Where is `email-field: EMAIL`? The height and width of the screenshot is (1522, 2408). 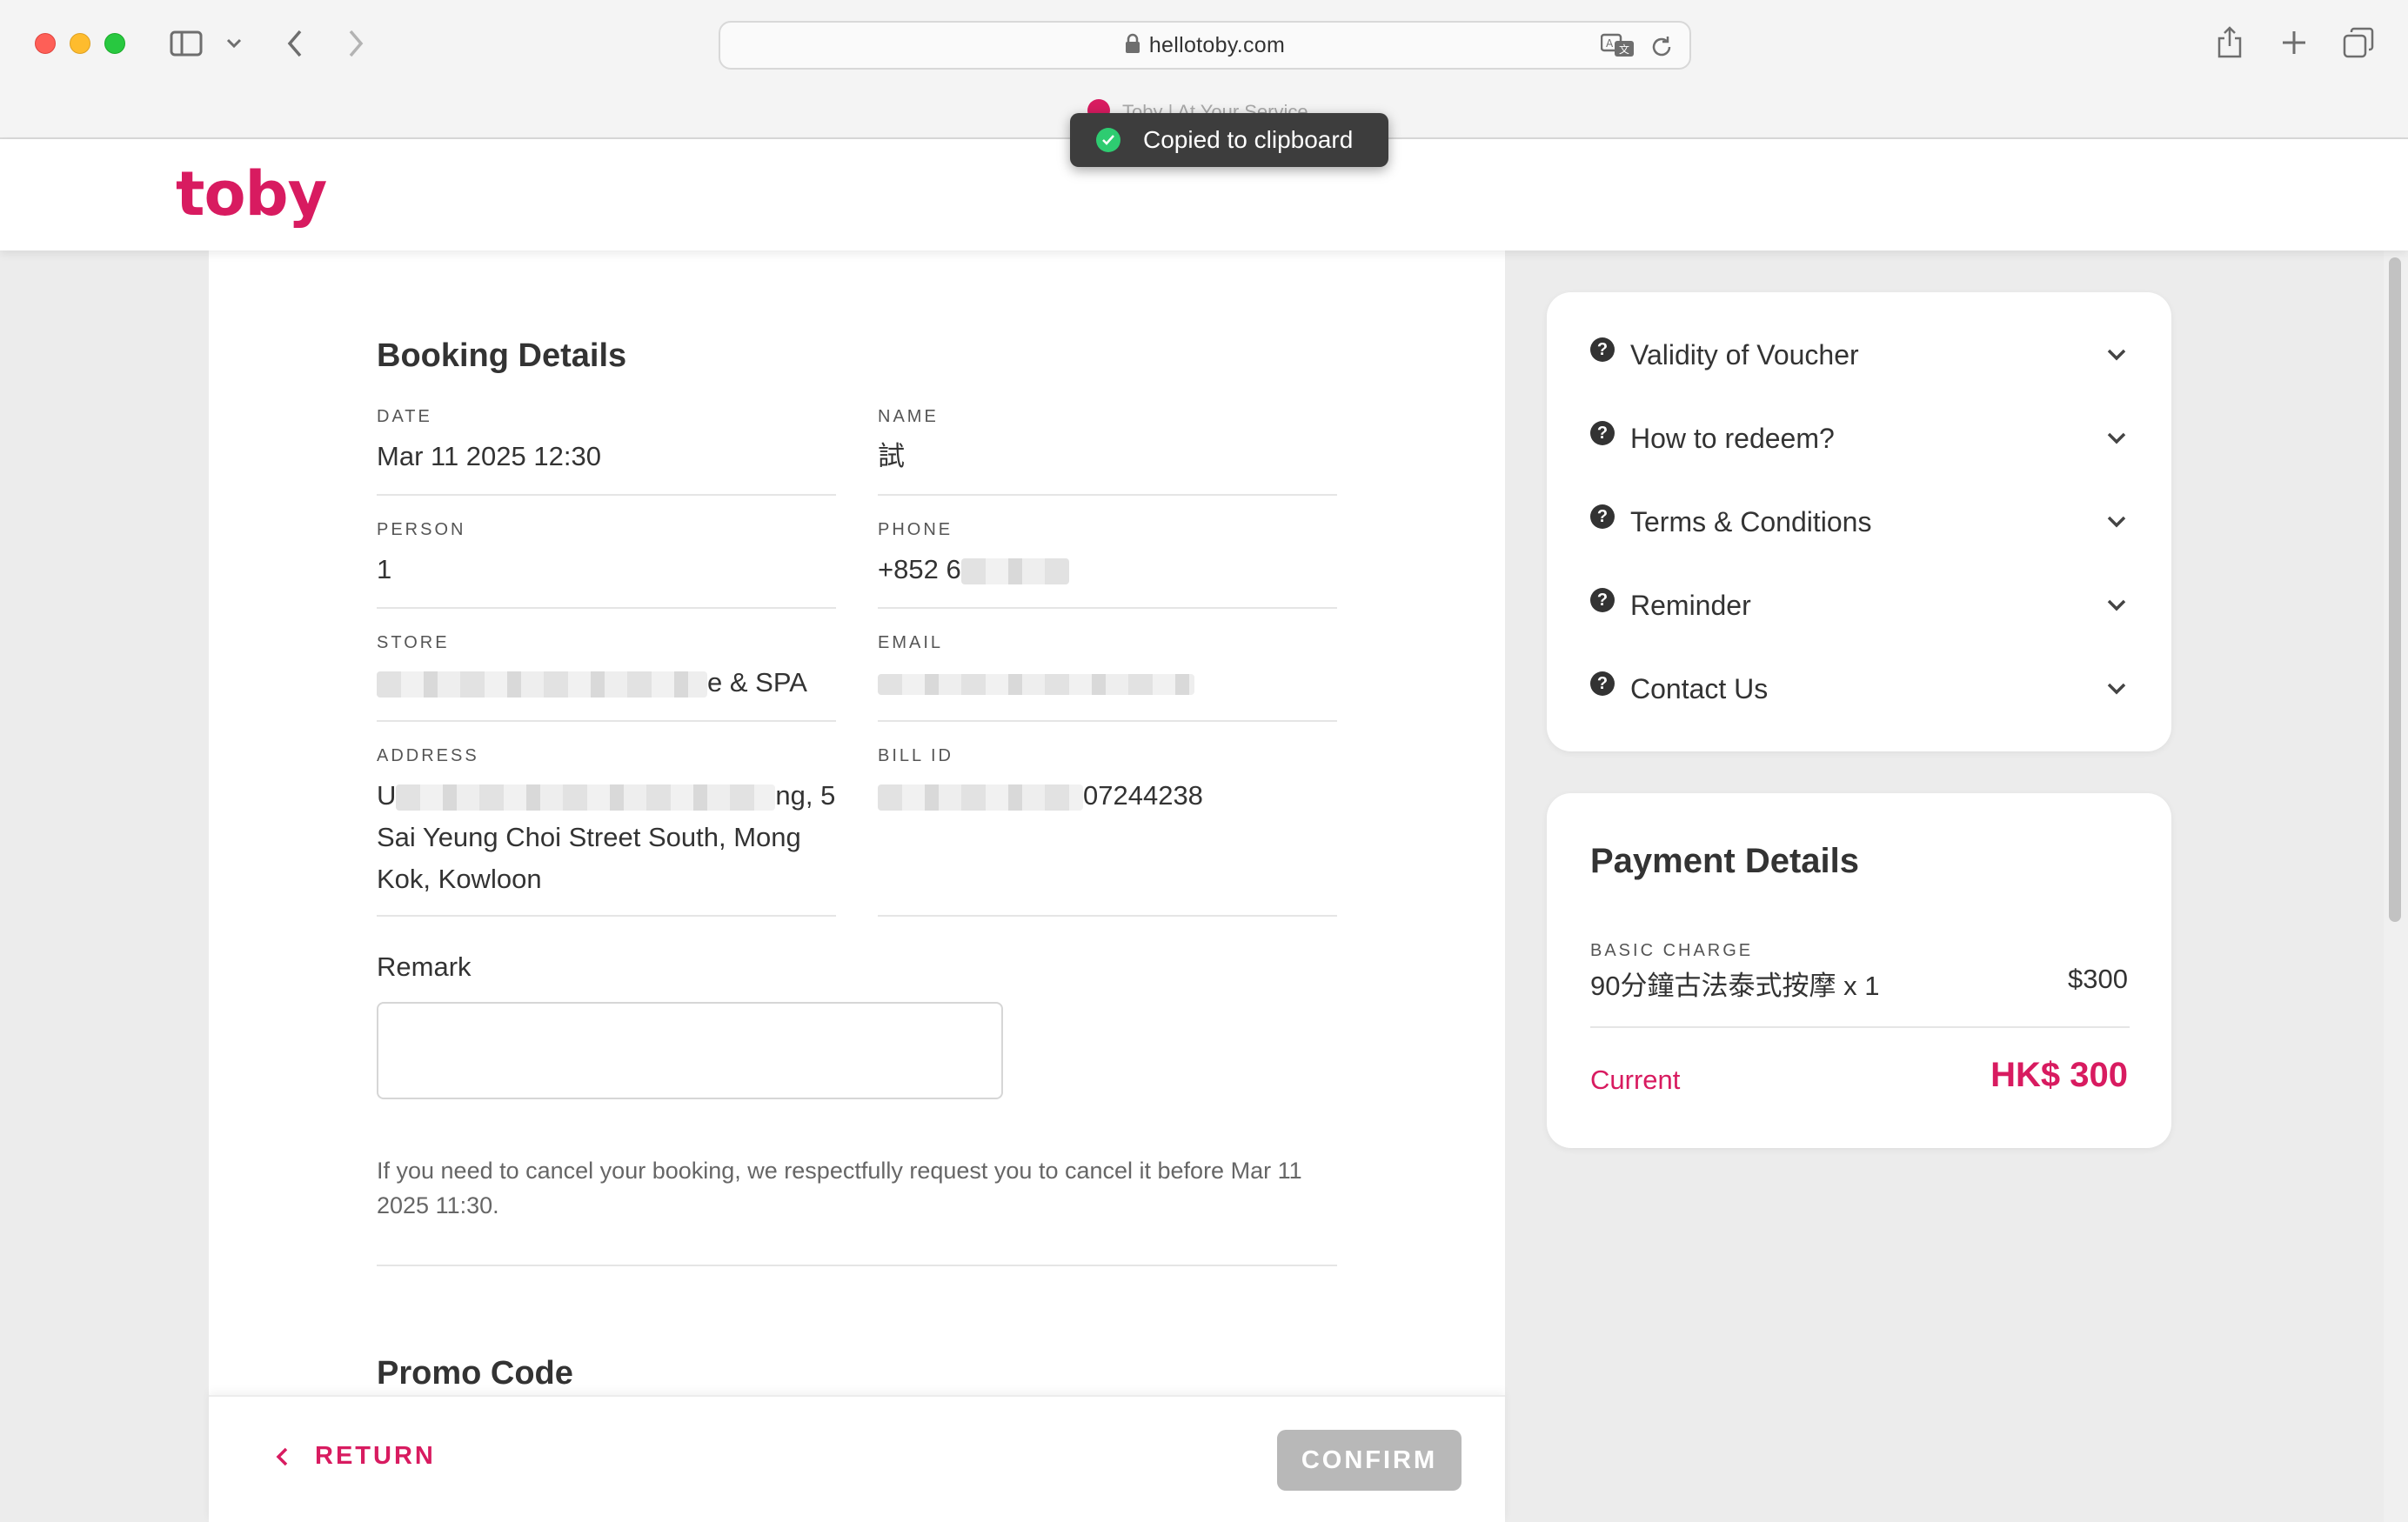
email-field: EMAIL is located at coordinates (1107, 677).